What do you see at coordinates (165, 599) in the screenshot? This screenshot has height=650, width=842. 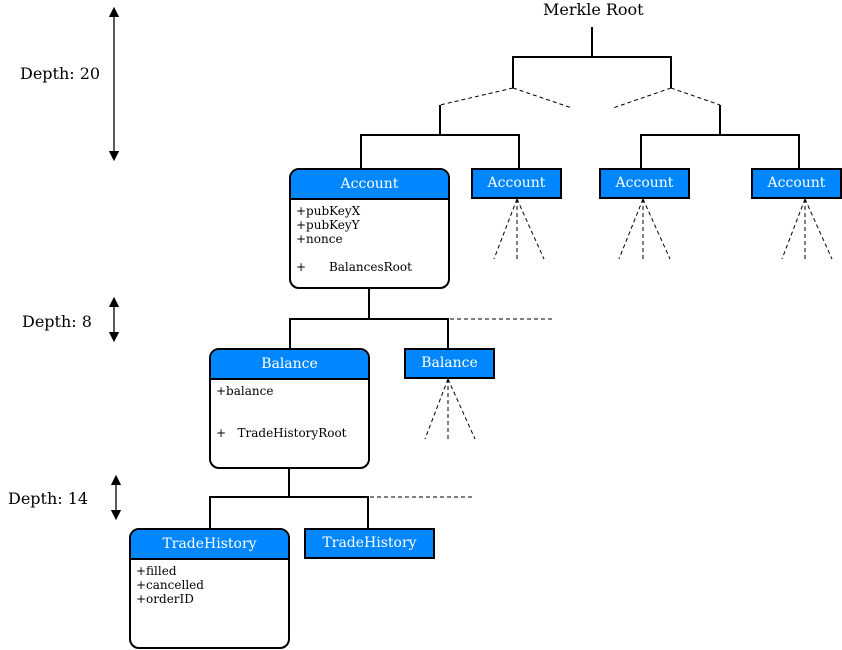 I see `field-orderid: +orderID` at bounding box center [165, 599].